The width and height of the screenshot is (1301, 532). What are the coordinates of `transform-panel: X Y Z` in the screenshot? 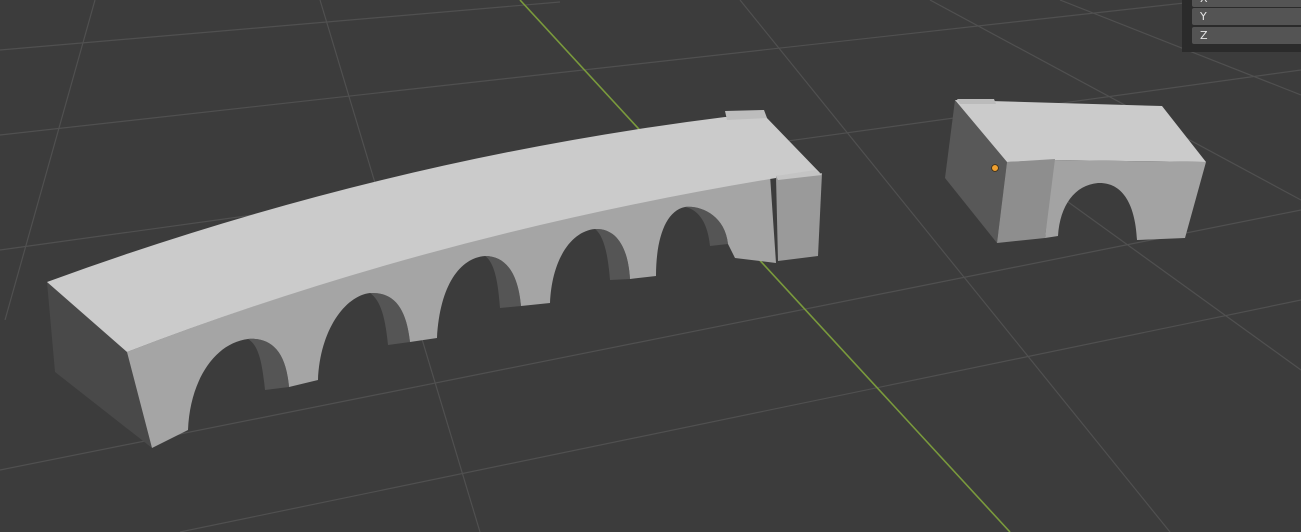 It's located at (1241, 26).